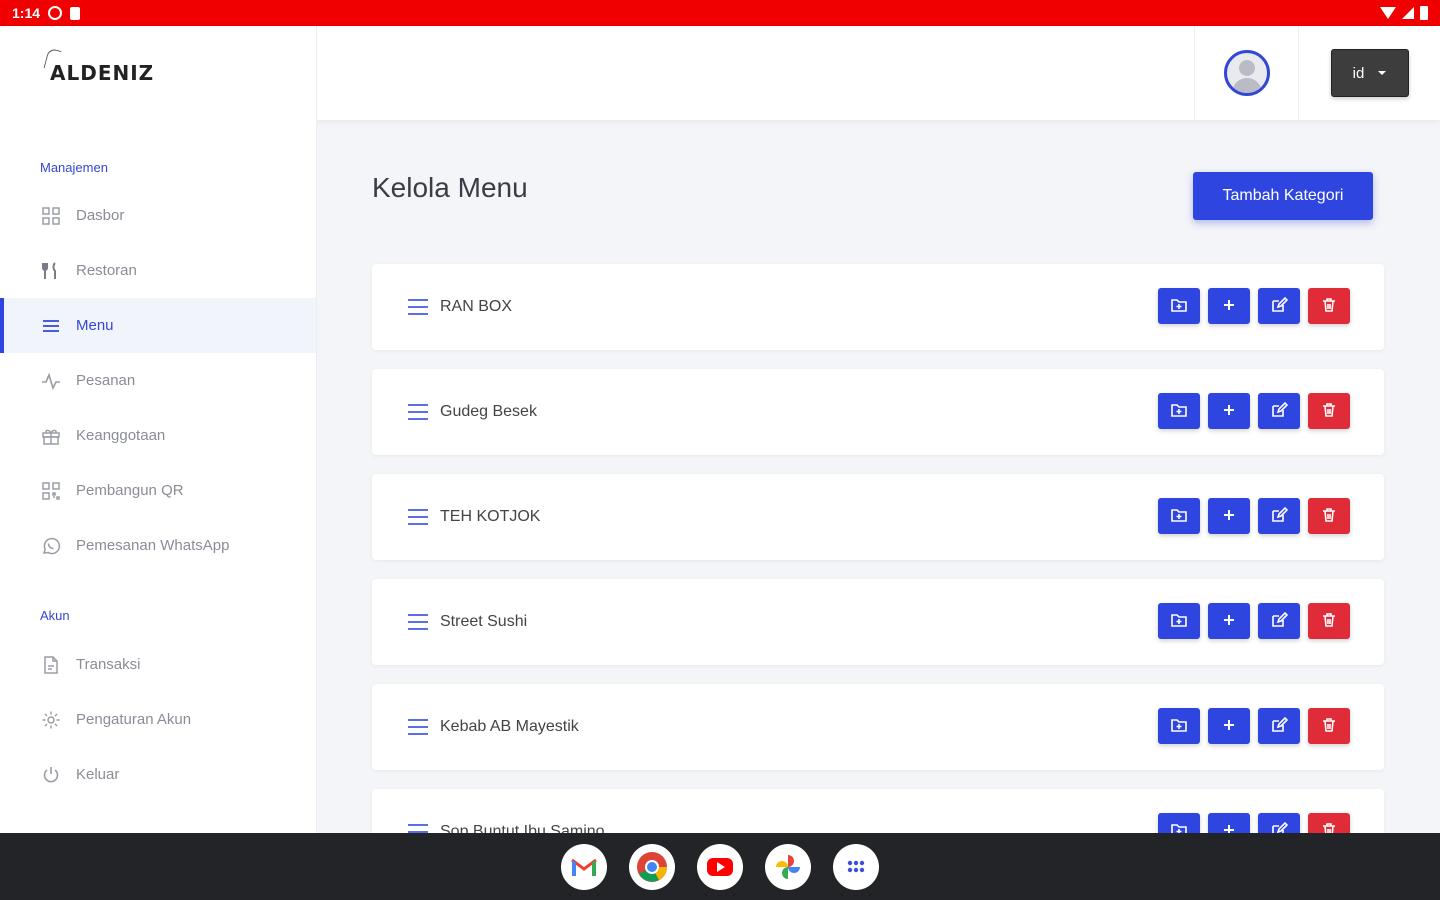 This screenshot has width=1440, height=900. What do you see at coordinates (878, 622) in the screenshot?
I see `category-card: Street Sushi` at bounding box center [878, 622].